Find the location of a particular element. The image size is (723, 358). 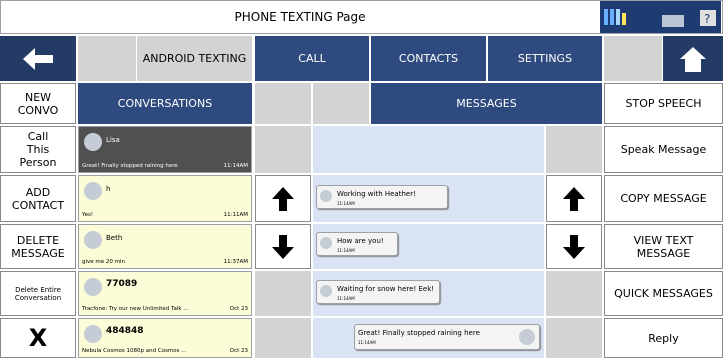

message-row: Working with Heather! 11:14AM is located at coordinates (428, 198).